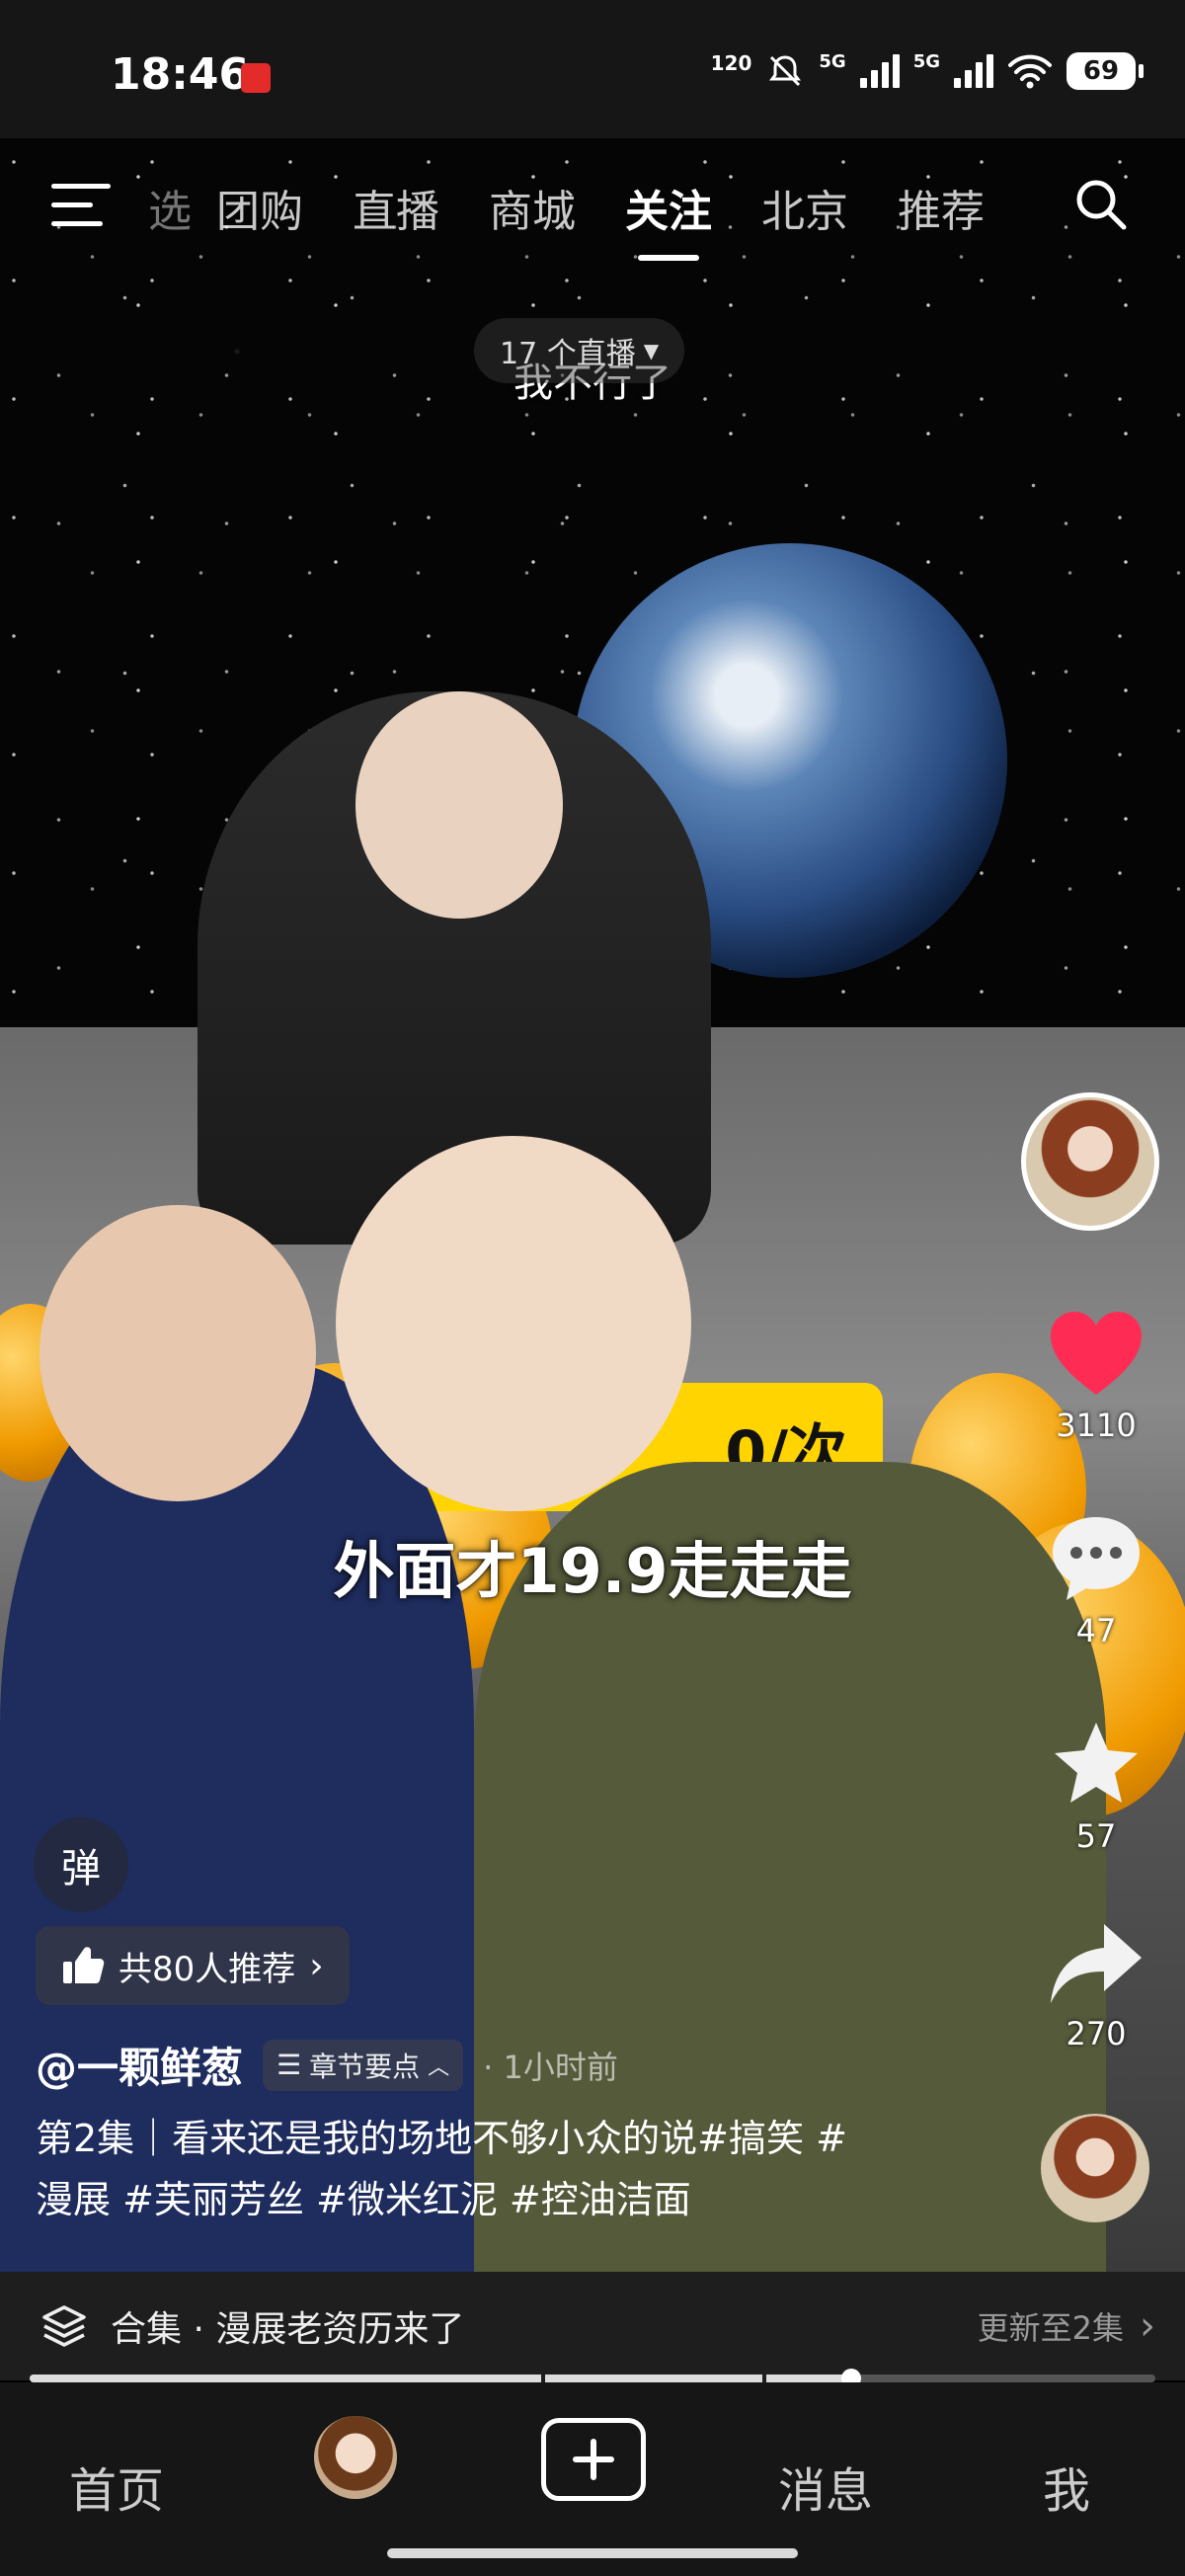 Image resolution: width=1185 pixels, height=2576 pixels. What do you see at coordinates (207, 1969) in the screenshot?
I see `recommend-label: 共80人推荐` at bounding box center [207, 1969].